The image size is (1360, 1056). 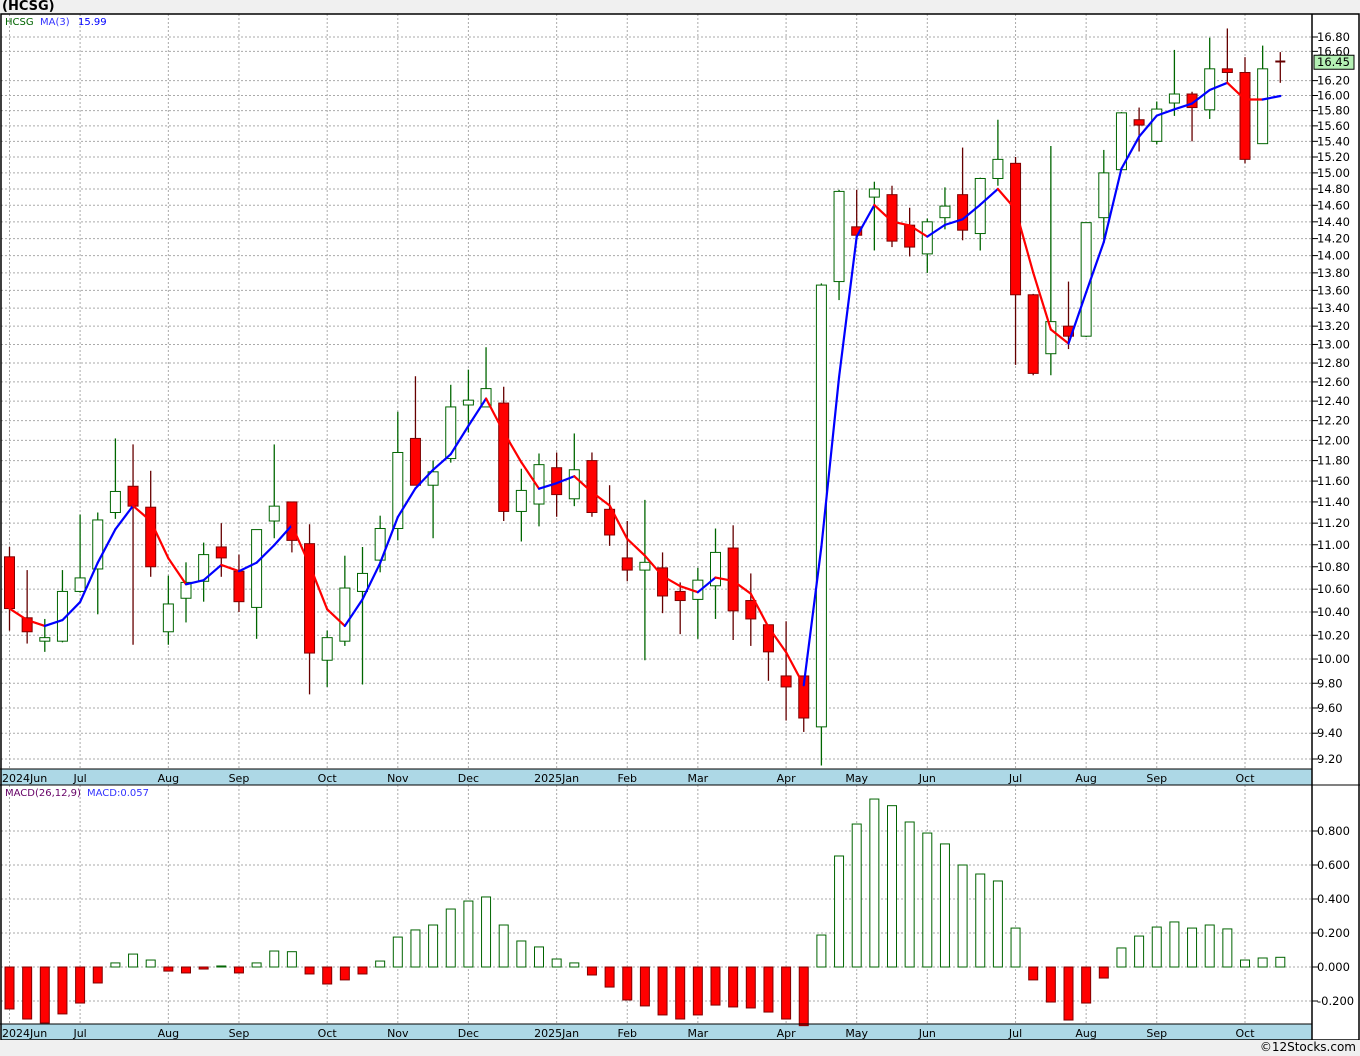 What do you see at coordinates (24, 778) in the screenshot?
I see `month-label: 2024Jun` at bounding box center [24, 778].